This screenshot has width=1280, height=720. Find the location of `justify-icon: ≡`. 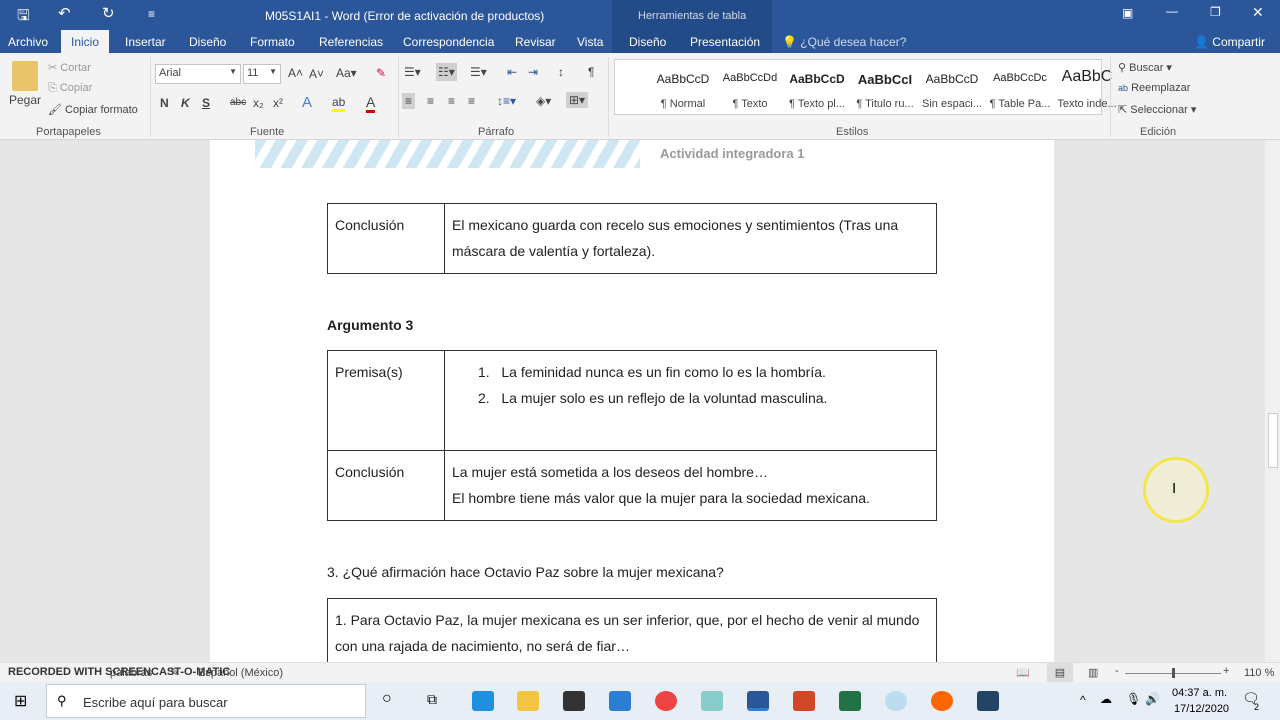

justify-icon: ≡ is located at coordinates (471, 101).